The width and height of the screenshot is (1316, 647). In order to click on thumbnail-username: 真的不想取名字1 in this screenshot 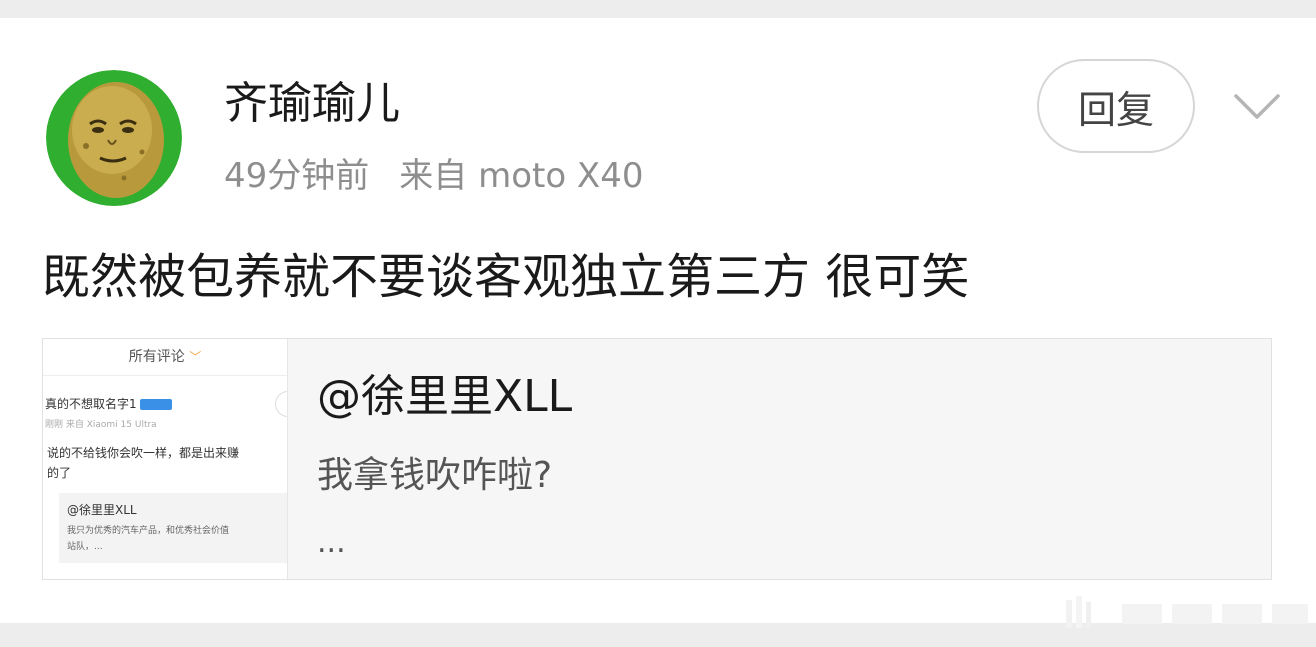, I will do `click(91, 404)`.